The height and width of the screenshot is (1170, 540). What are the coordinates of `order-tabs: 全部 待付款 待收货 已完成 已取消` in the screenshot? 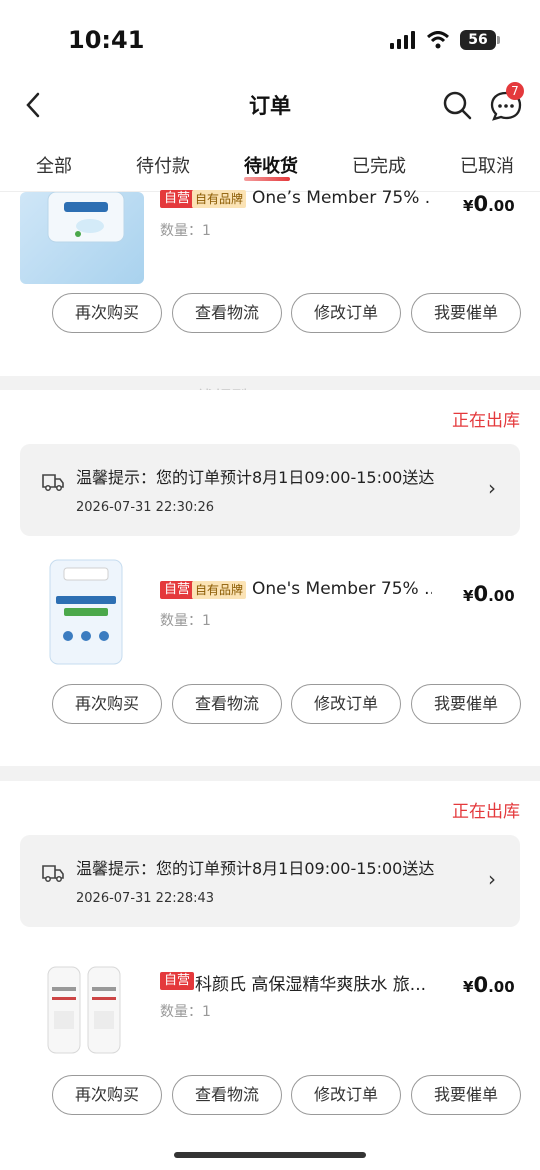 It's located at (270, 166).